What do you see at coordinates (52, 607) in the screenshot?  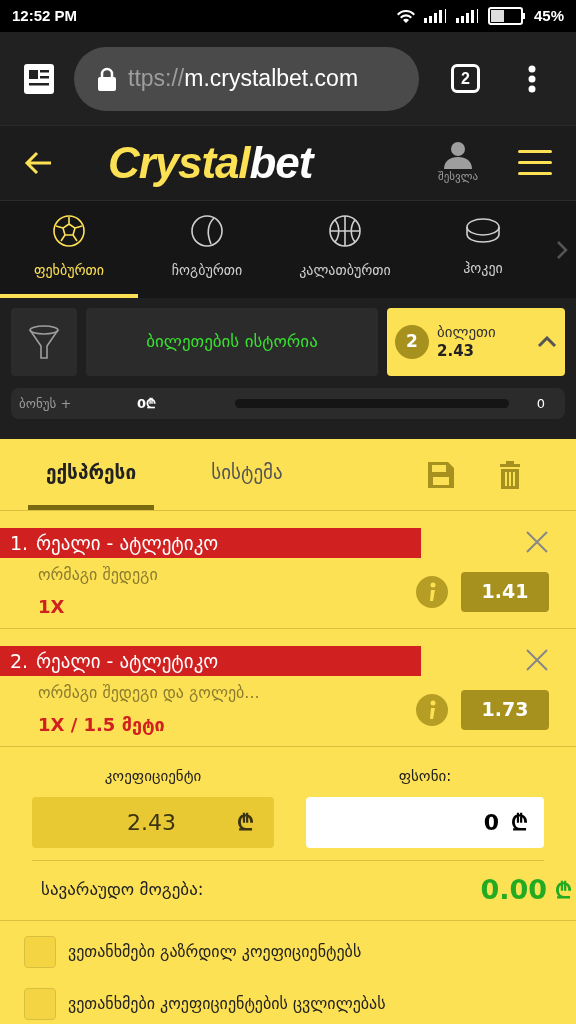 I see `bet-pick: 1X` at bounding box center [52, 607].